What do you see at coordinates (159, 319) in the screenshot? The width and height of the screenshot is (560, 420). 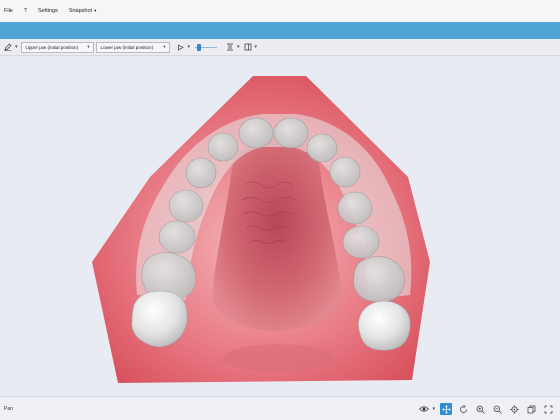 I see `tooth-molar2-left` at bounding box center [159, 319].